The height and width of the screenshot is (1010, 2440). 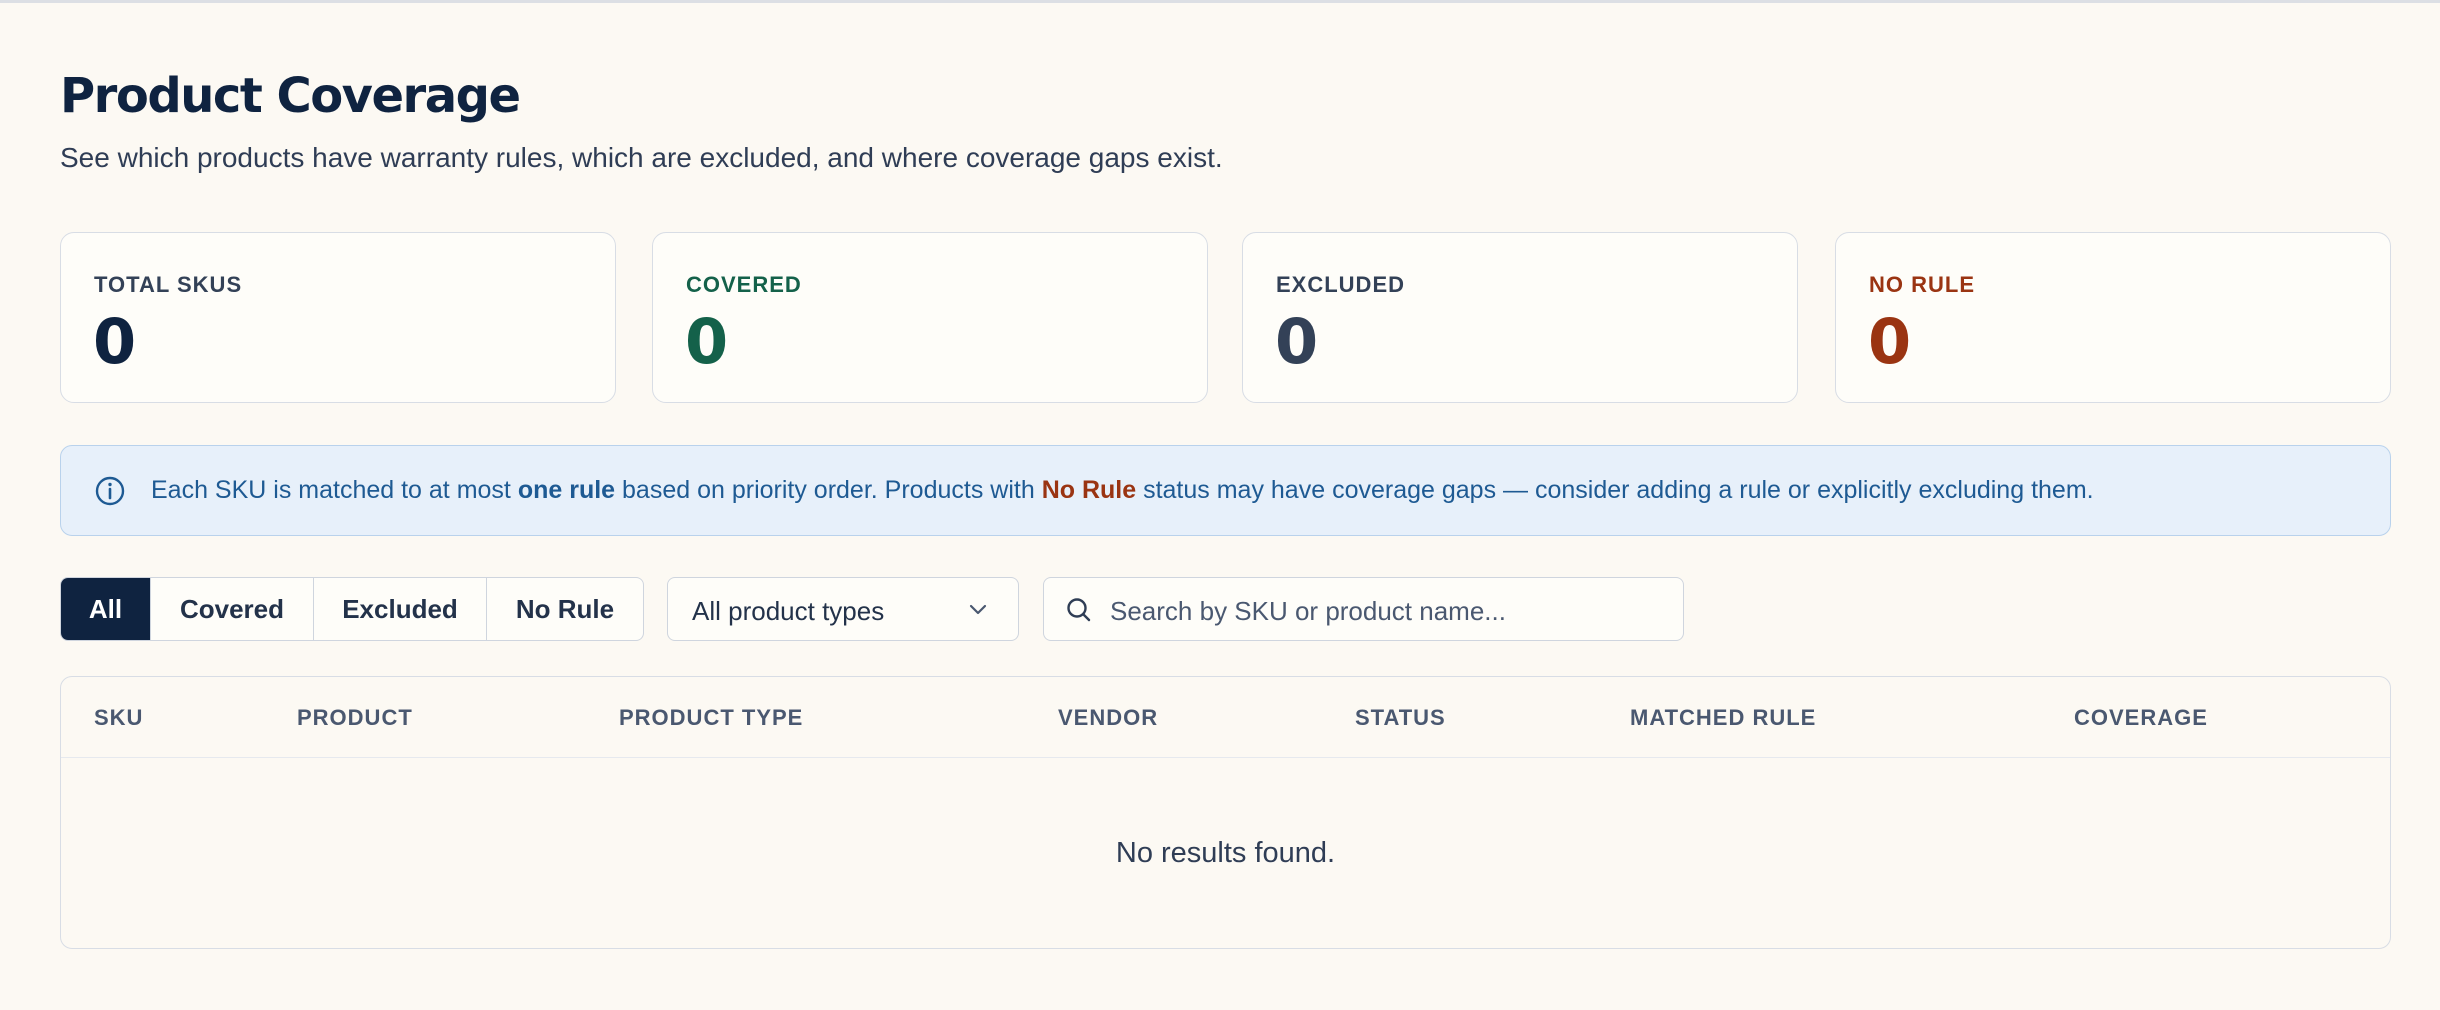 I want to click on info-emphasis-one-rule: one rule, so click(x=566, y=490).